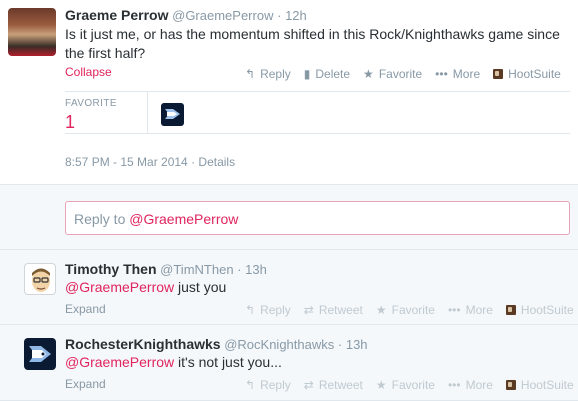 The width and height of the screenshot is (578, 401). I want to click on collapse-link: Collapse, so click(88, 72).